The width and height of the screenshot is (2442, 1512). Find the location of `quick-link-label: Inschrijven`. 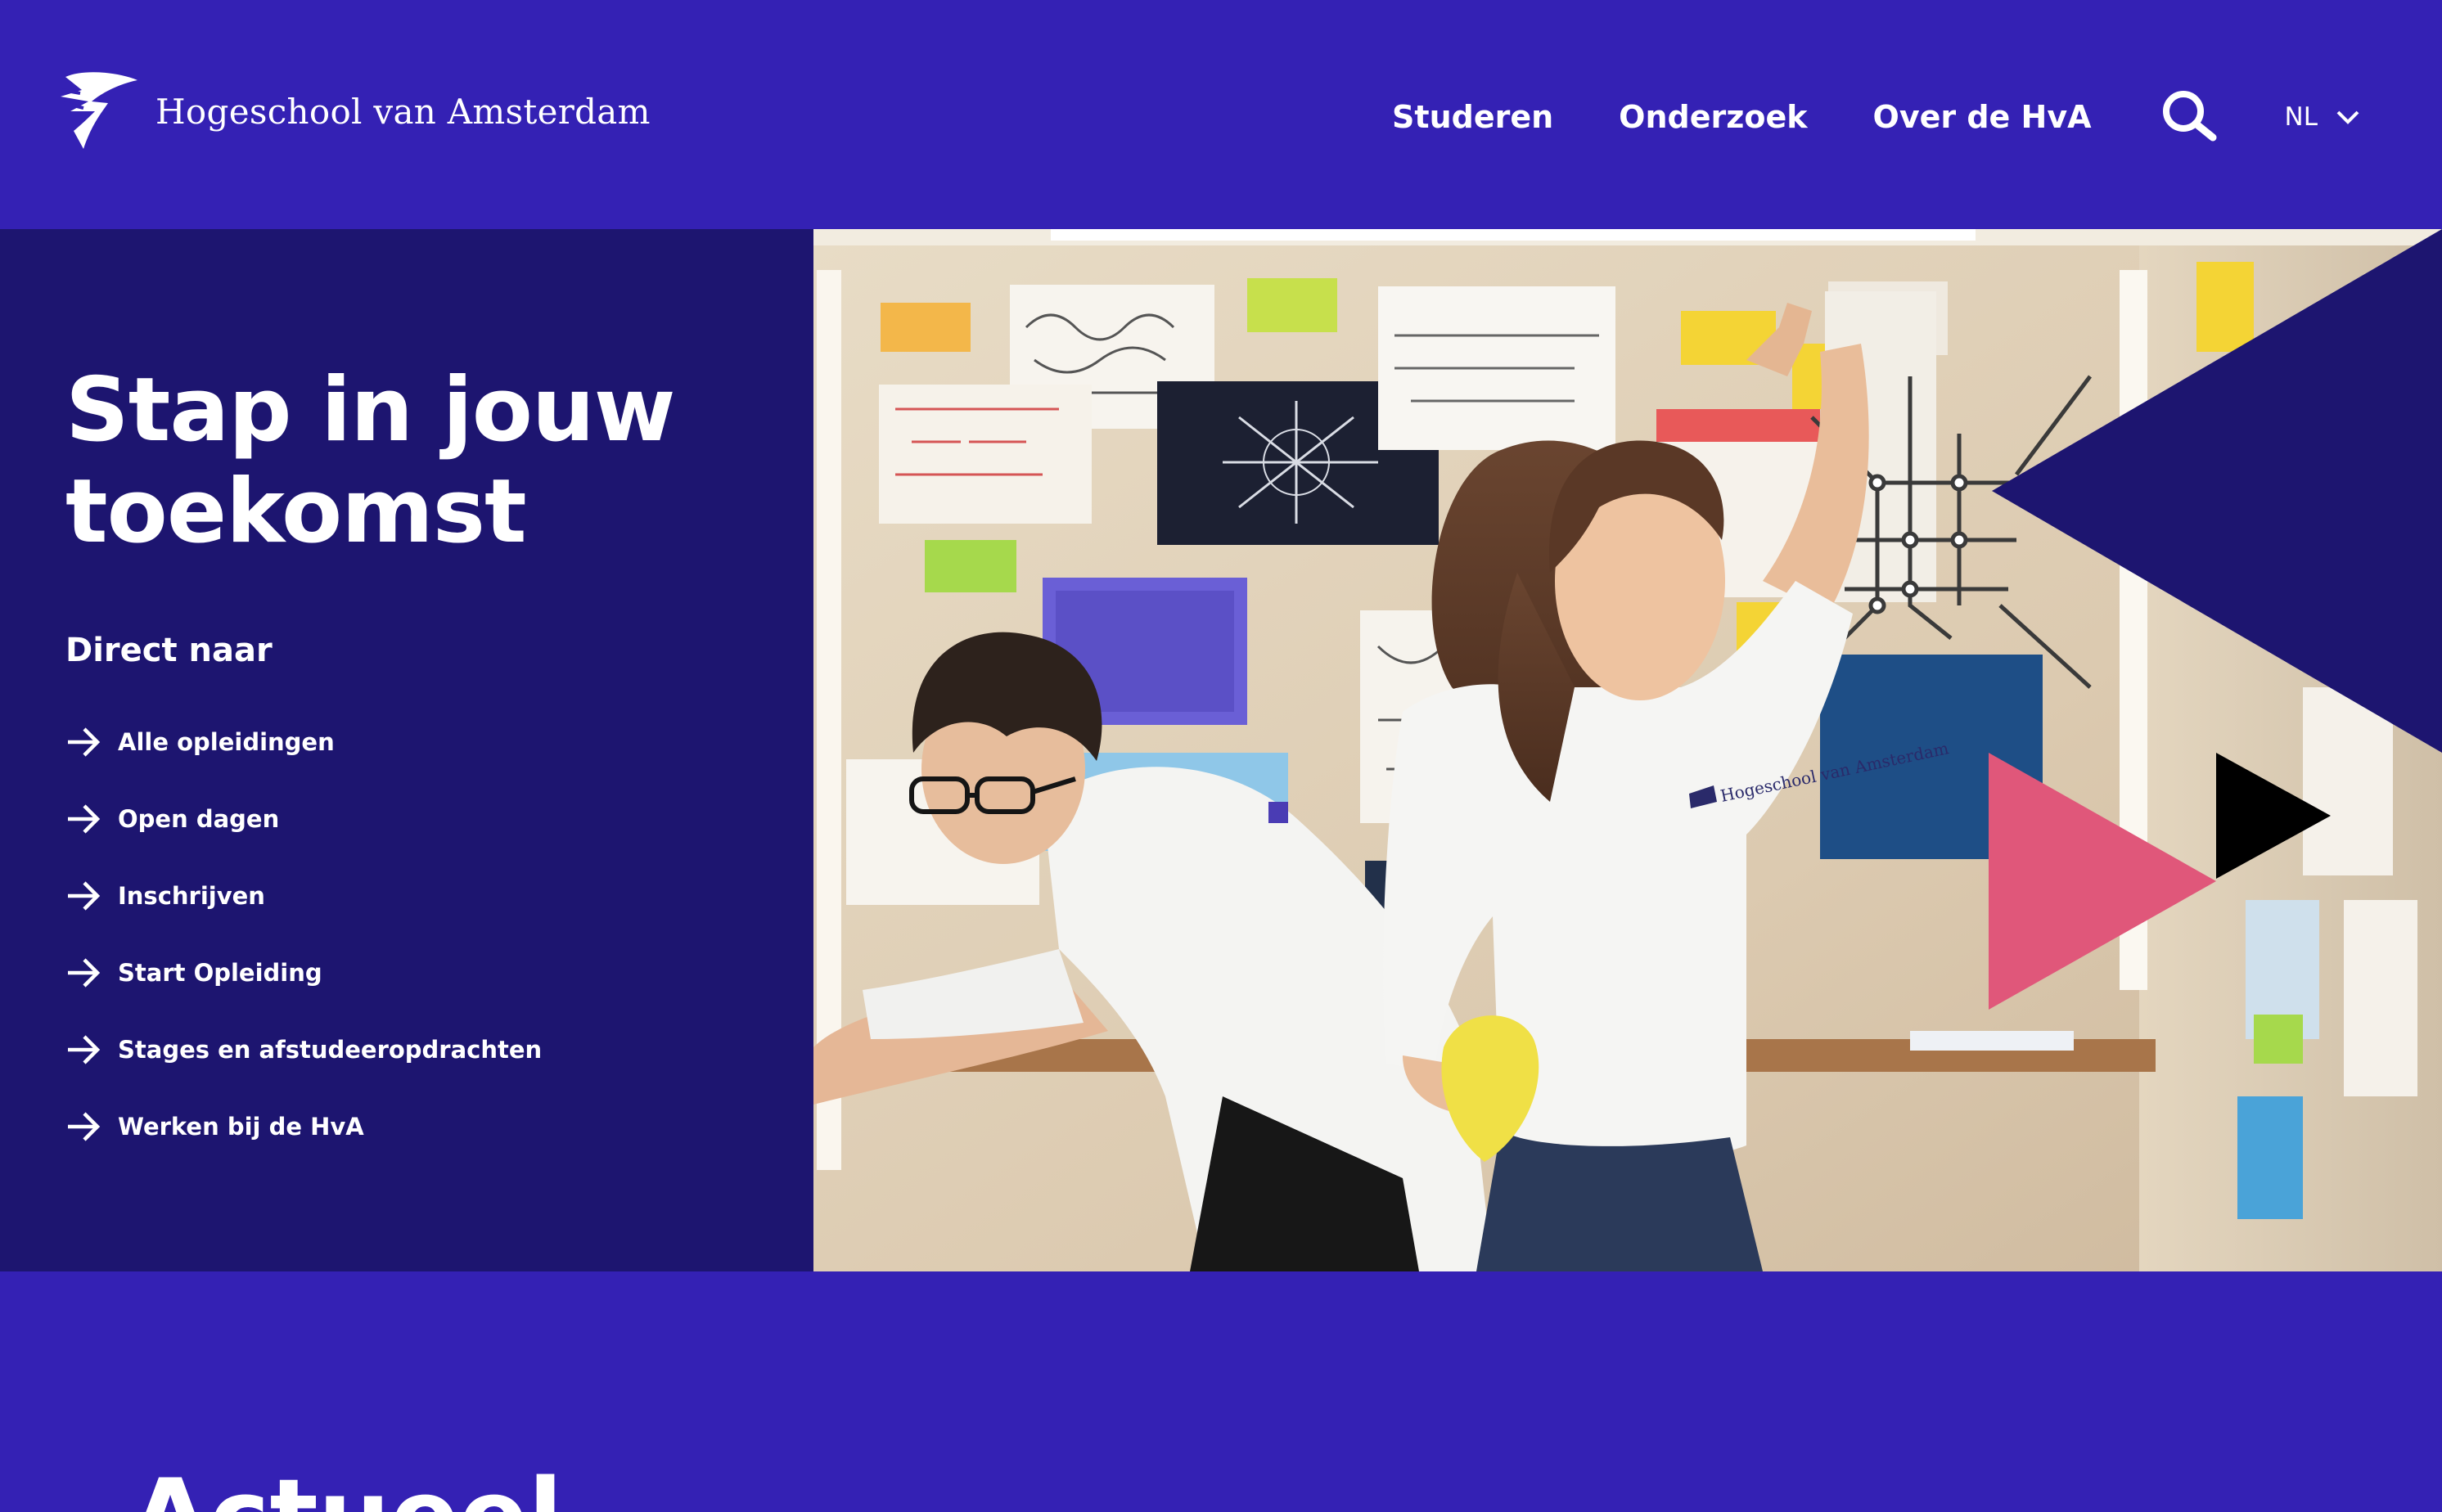

quick-link-label: Inschrijven is located at coordinates (191, 896).